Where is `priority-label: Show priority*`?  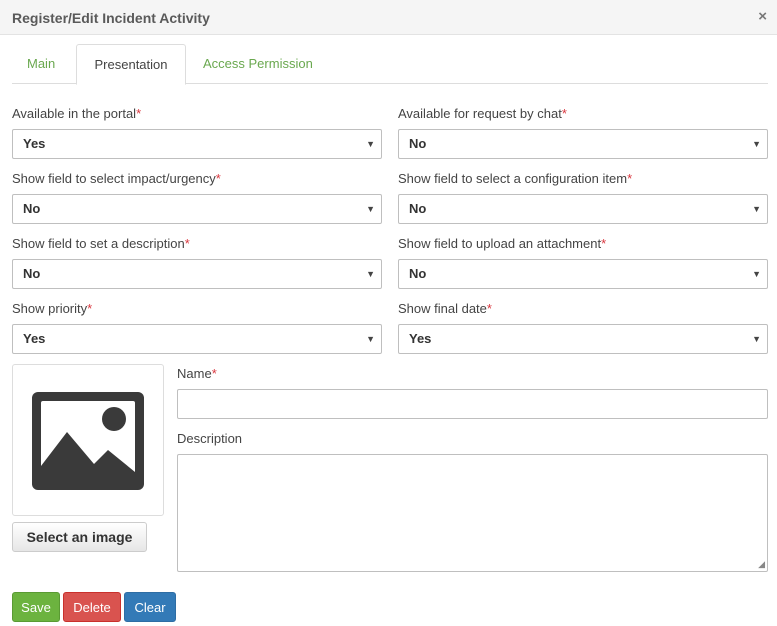 priority-label: Show priority* is located at coordinates (52, 308).